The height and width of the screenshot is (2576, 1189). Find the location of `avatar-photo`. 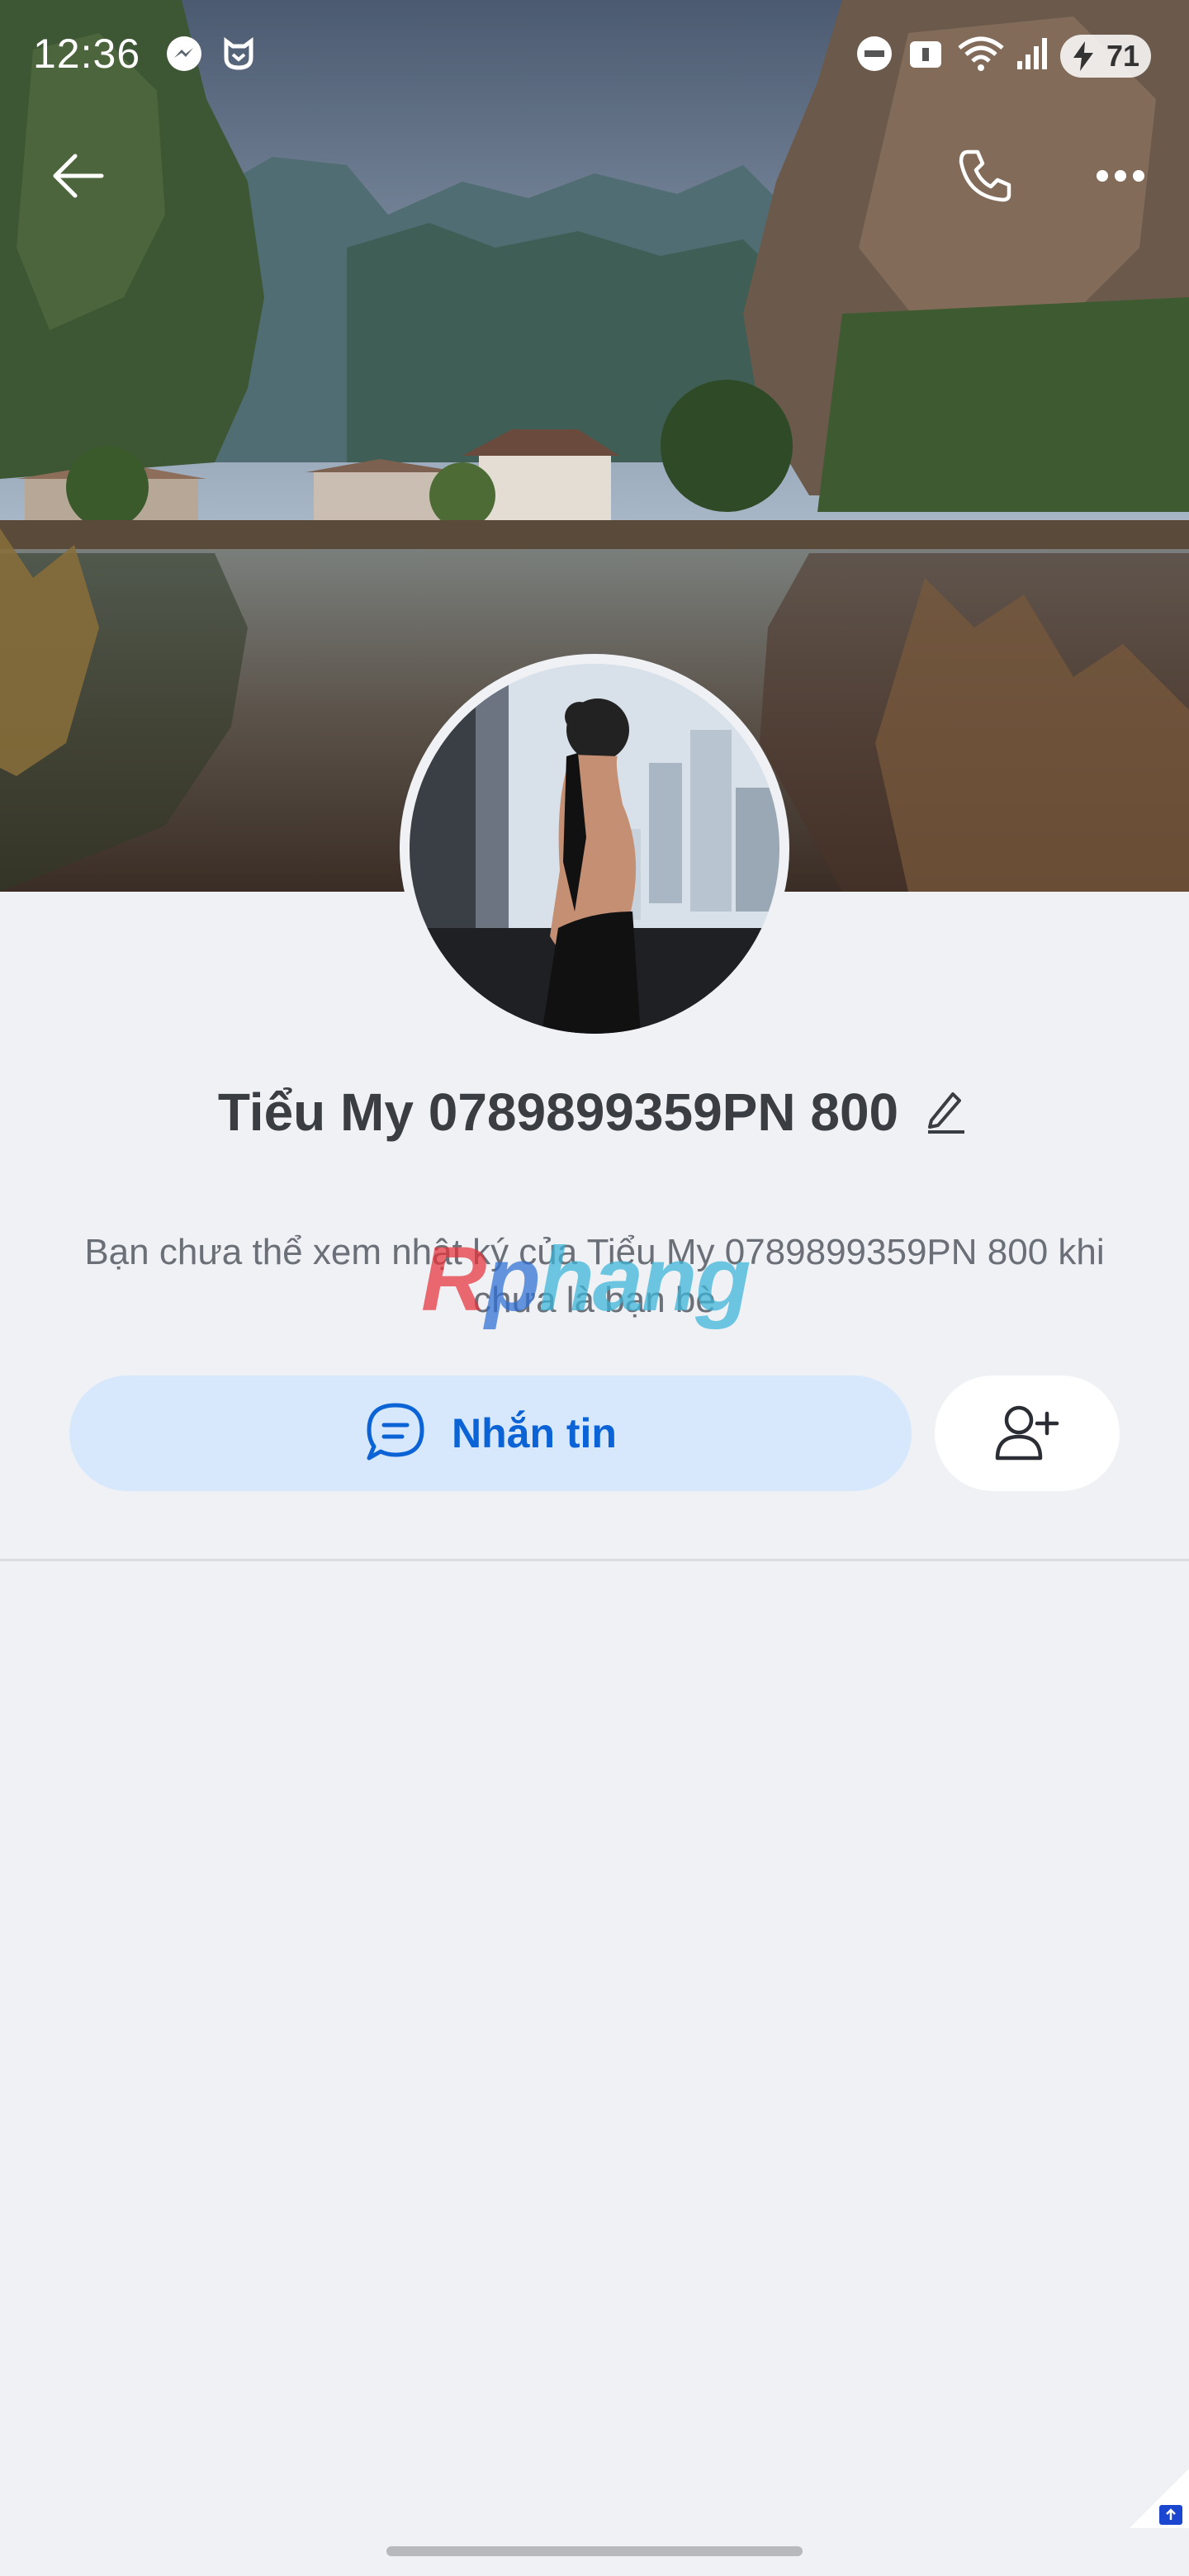

avatar-photo is located at coordinates (594, 849).